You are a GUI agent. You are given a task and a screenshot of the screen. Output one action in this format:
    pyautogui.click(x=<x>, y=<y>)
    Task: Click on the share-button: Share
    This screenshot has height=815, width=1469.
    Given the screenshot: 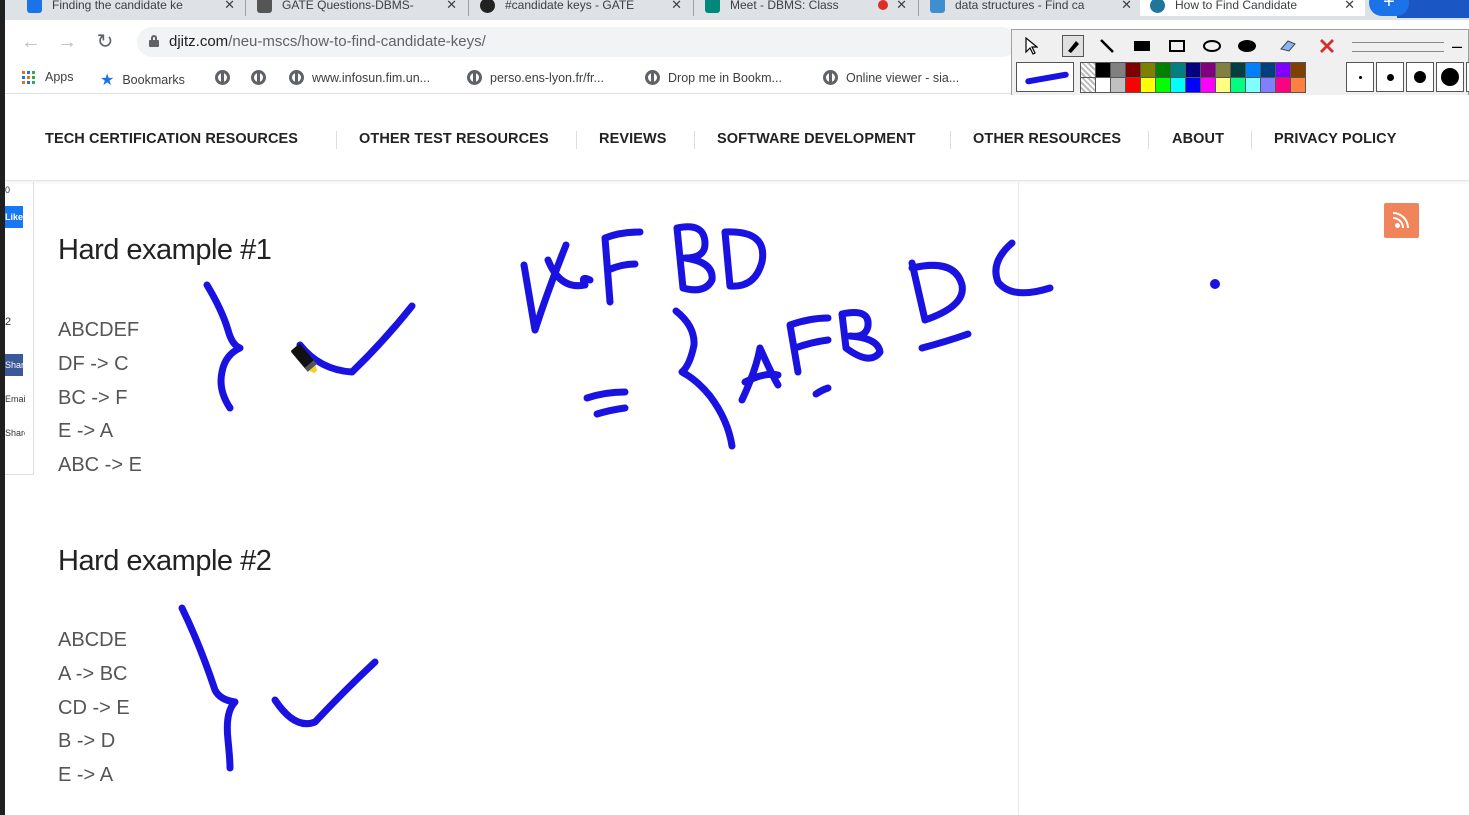 What is the action you would take?
    pyautogui.click(x=14, y=365)
    